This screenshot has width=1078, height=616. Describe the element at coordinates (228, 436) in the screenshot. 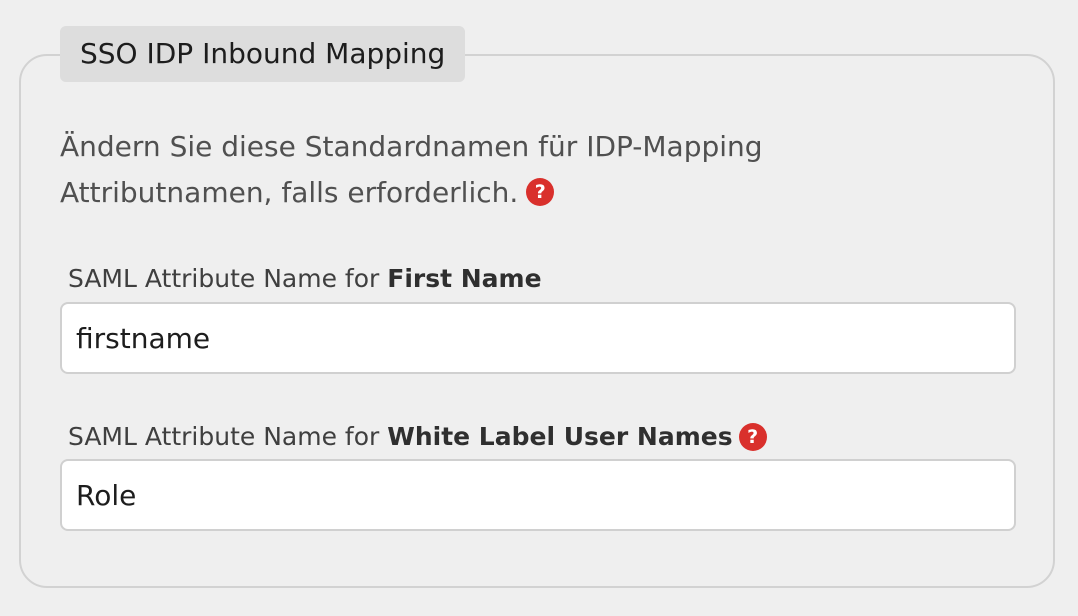

I see `white-label-label-prefix: SAML Attribute Name for` at that location.